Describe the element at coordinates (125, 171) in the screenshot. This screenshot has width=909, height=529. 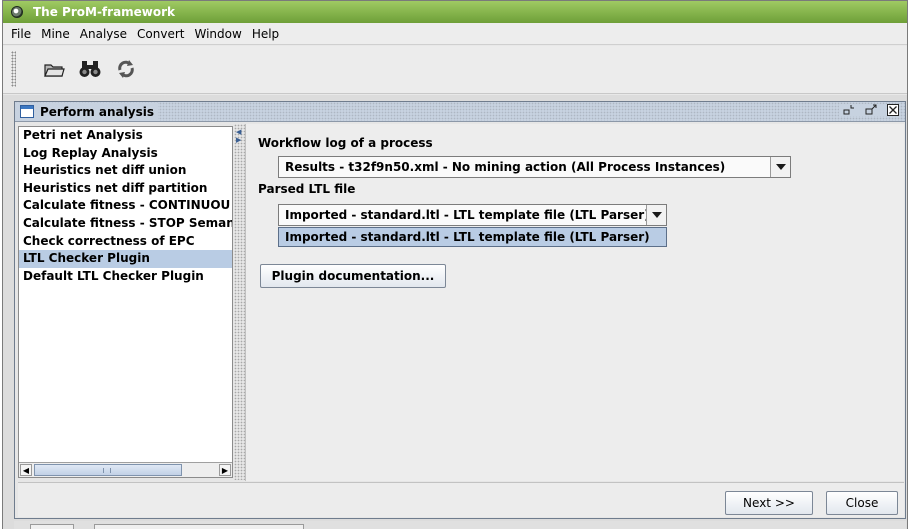
I see `list-item: Heuristics net diff union` at that location.